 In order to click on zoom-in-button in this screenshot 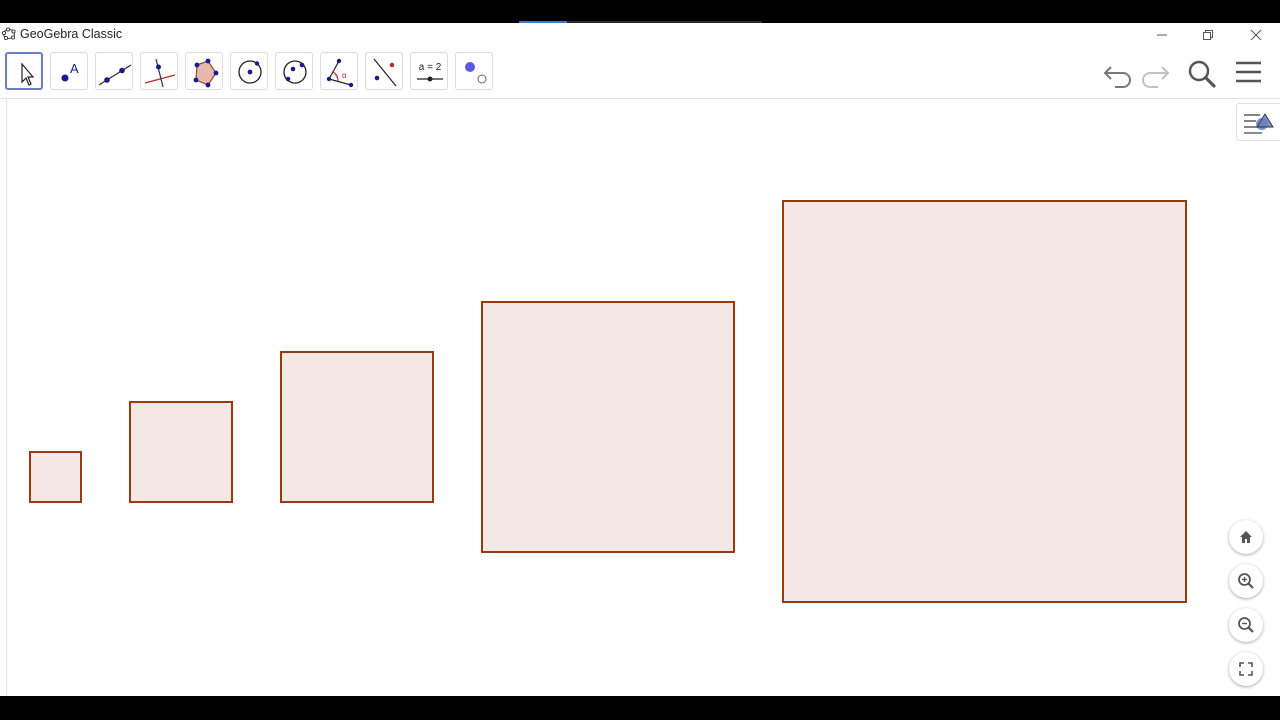, I will do `click(1246, 581)`.